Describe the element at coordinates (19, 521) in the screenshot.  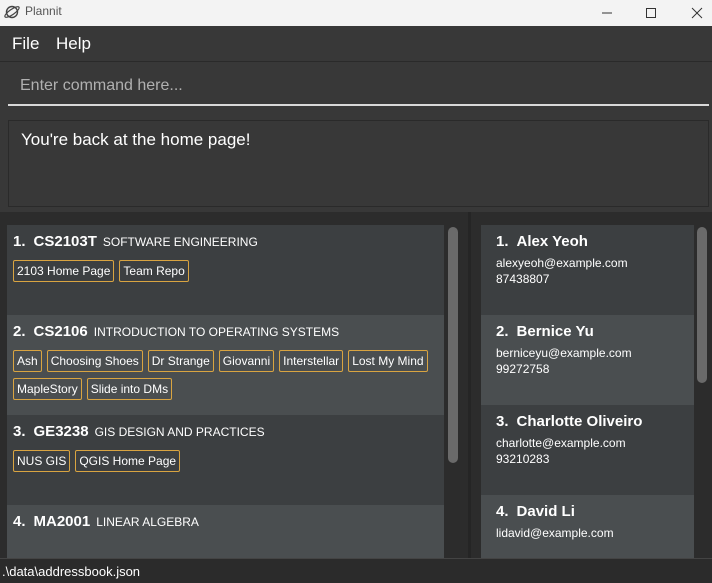
I see `module-index: 4.` at that location.